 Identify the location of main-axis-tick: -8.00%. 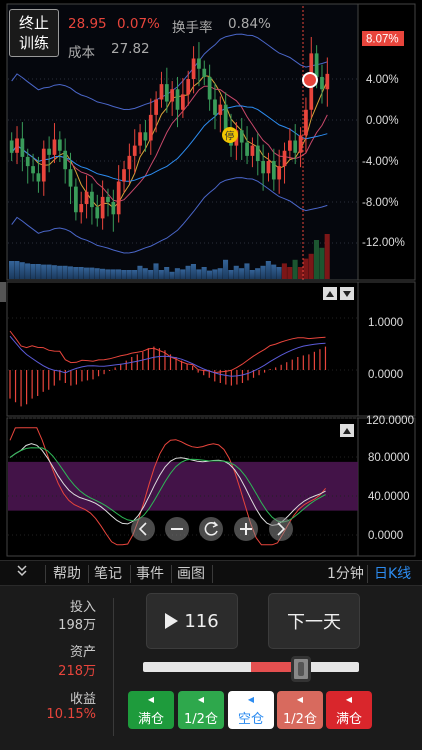
(380, 203).